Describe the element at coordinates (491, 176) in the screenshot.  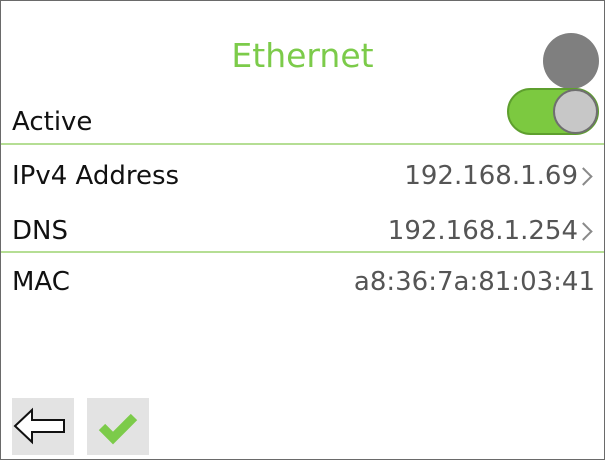
I see `ipv4-value: 192.168.1.69` at that location.